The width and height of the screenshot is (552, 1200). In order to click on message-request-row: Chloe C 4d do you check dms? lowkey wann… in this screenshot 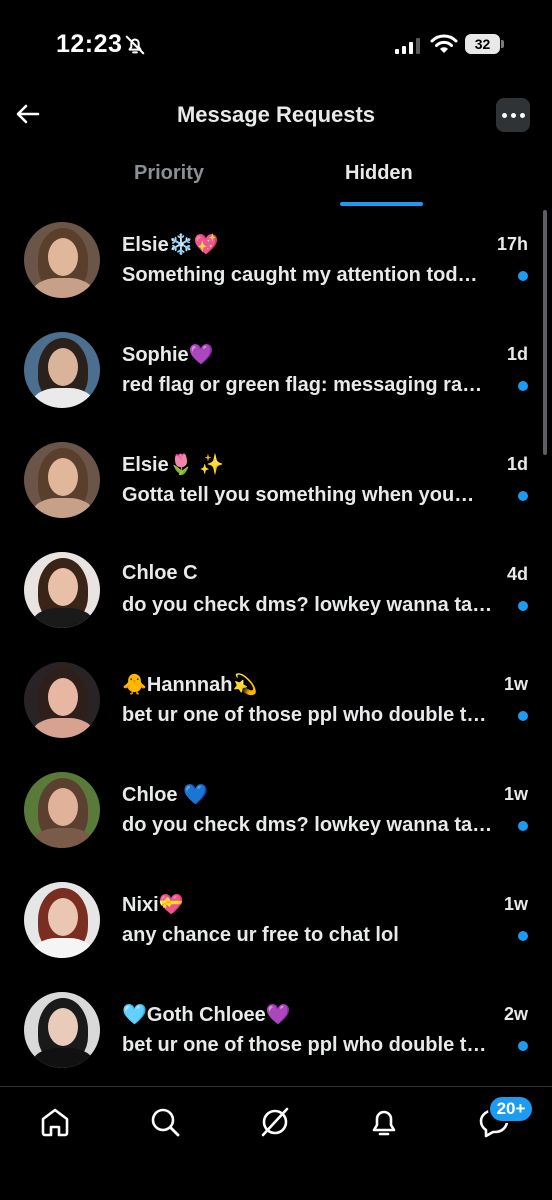, I will do `click(276, 593)`.